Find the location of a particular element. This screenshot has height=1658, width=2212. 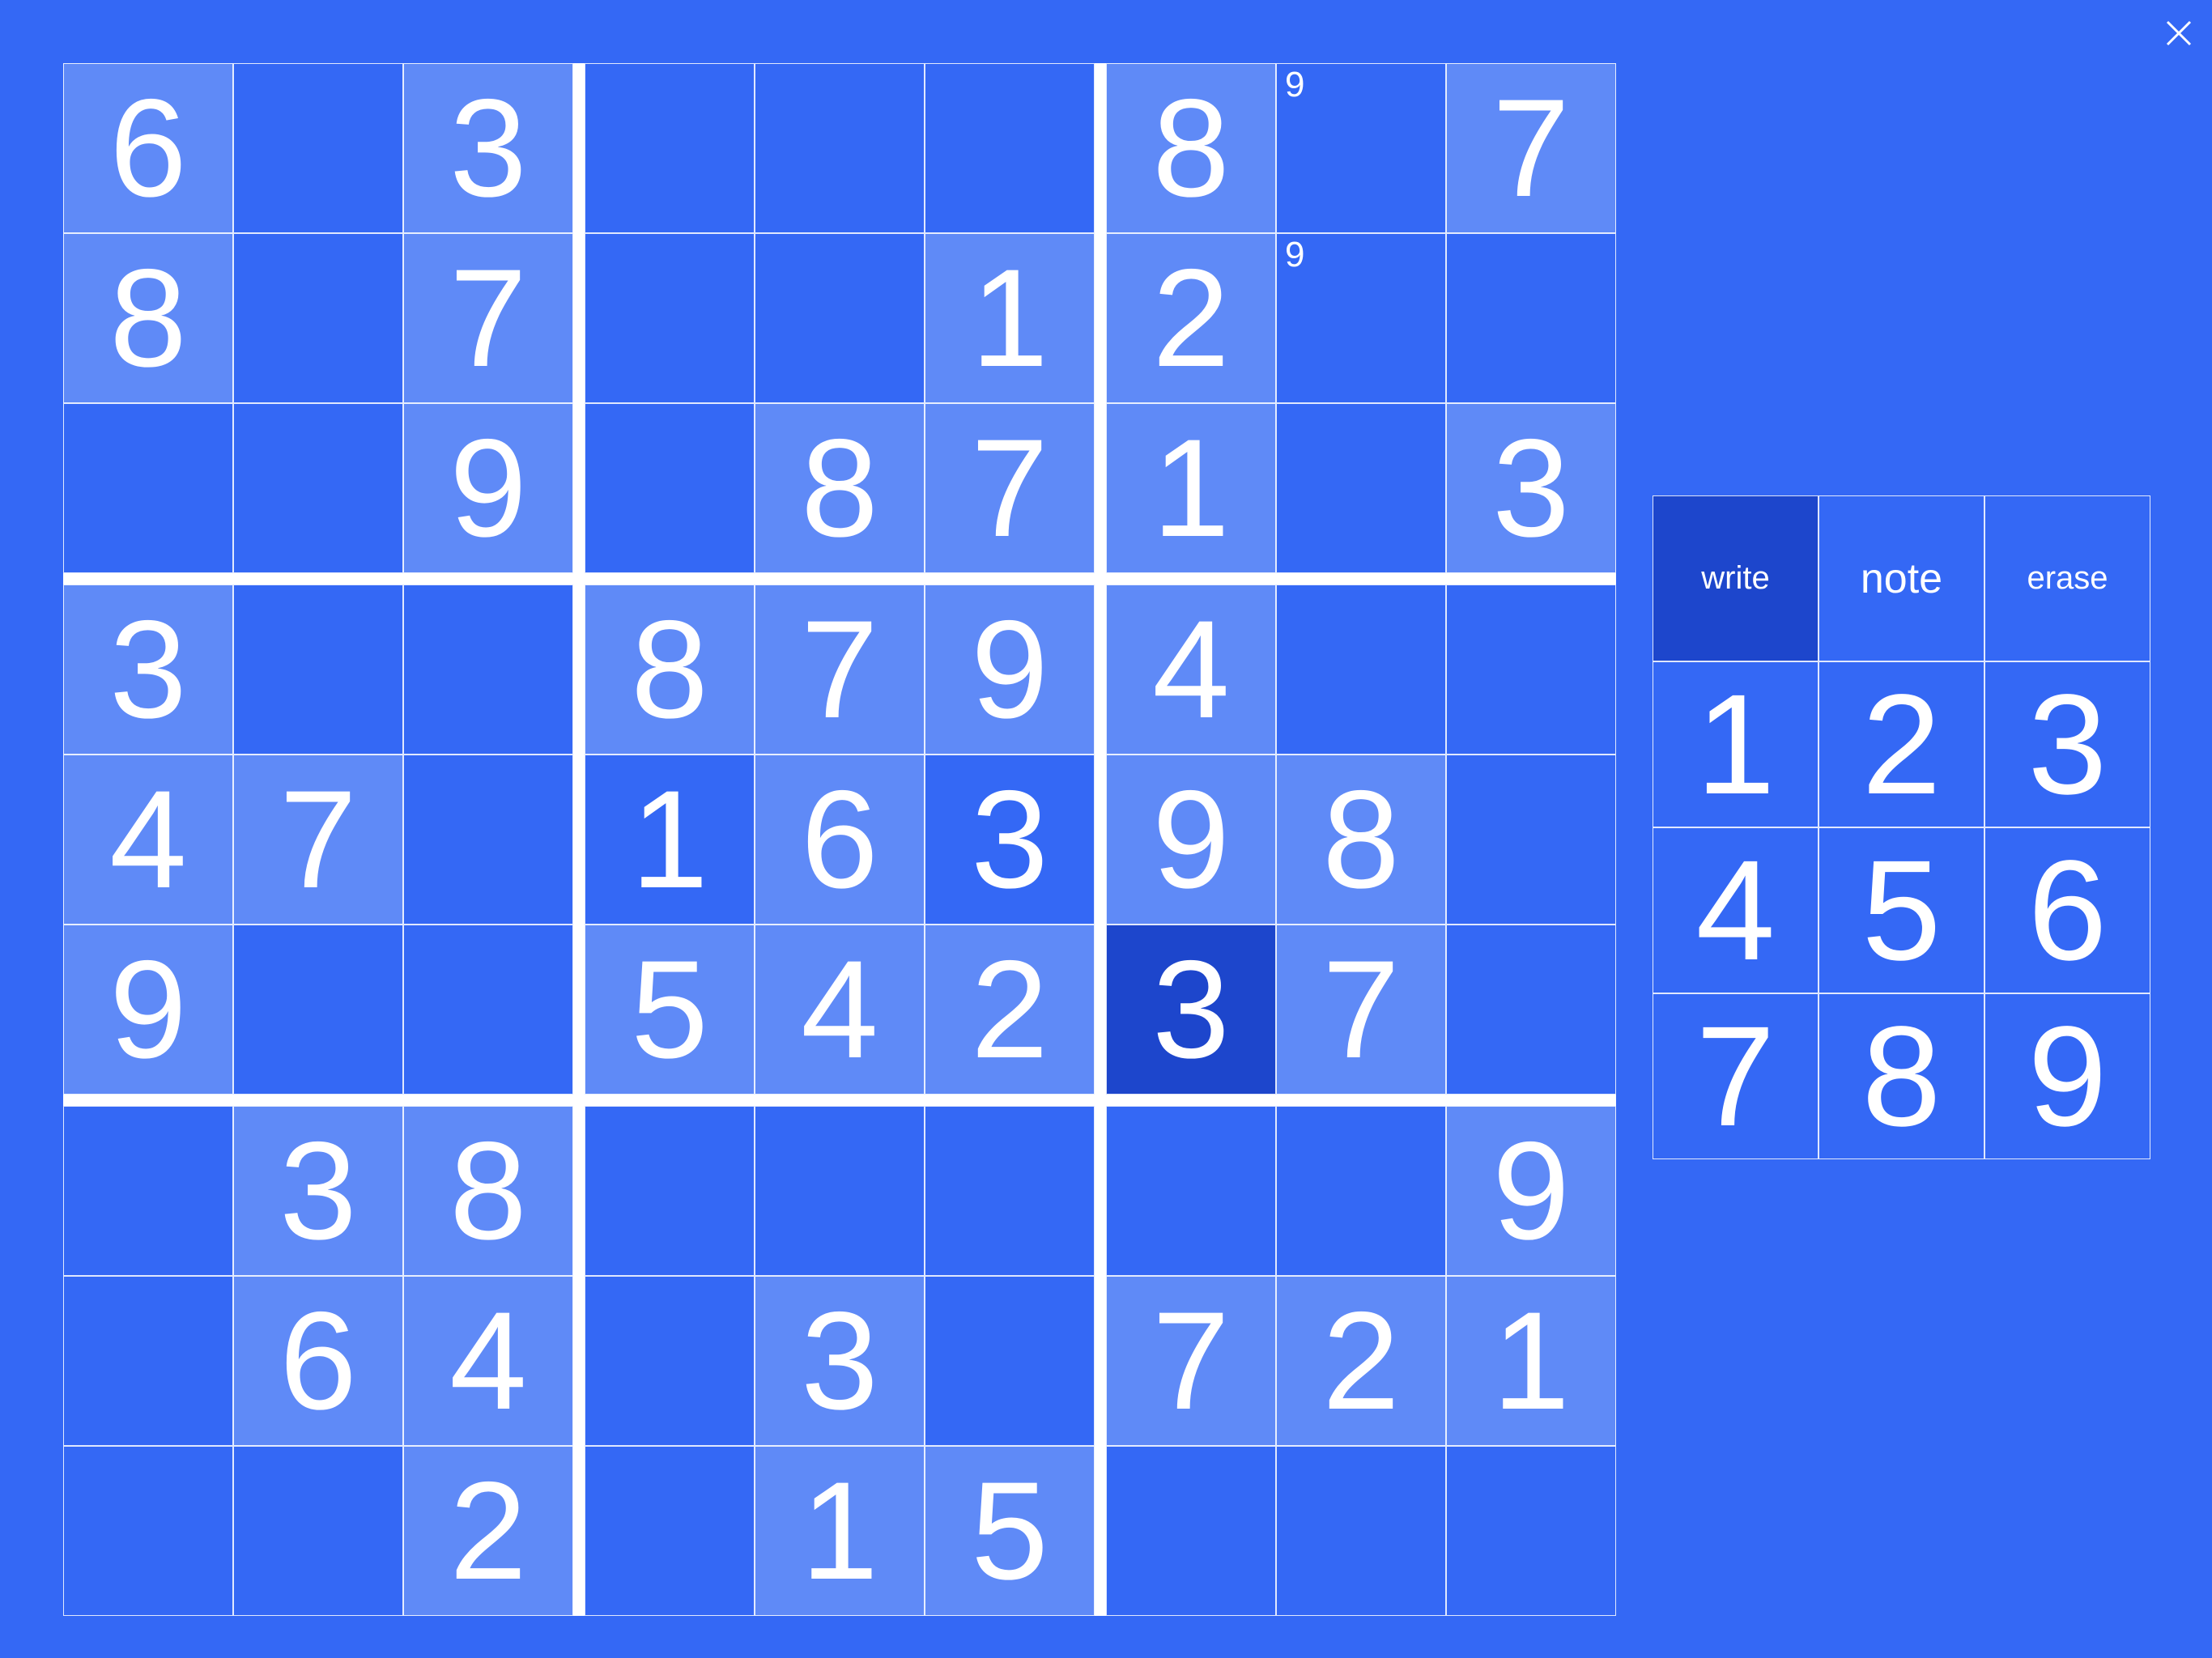

cell-r5-c8: 8 is located at coordinates (1361, 840).